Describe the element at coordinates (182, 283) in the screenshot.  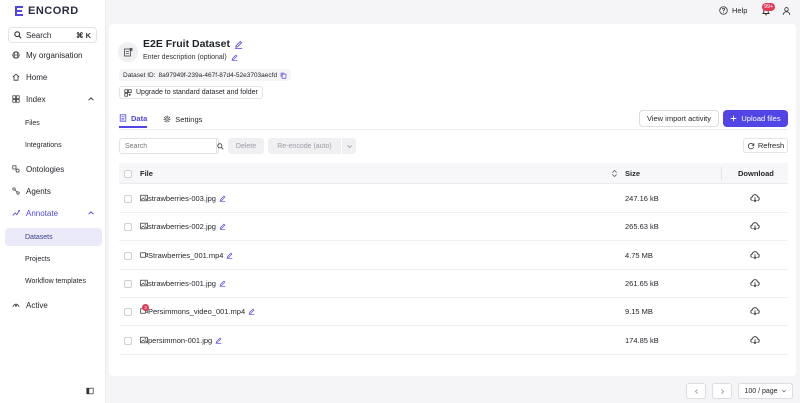
I see `file-name: strawberries-001.jpg` at that location.